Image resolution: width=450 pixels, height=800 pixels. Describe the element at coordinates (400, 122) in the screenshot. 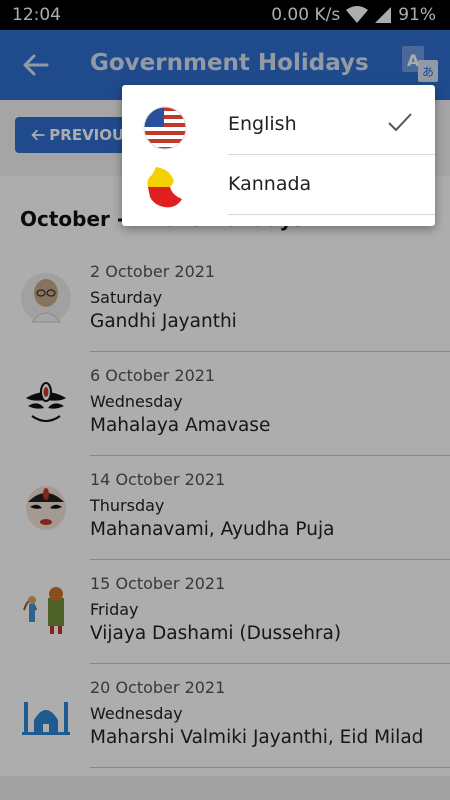

I see `checkmark-icon` at that location.